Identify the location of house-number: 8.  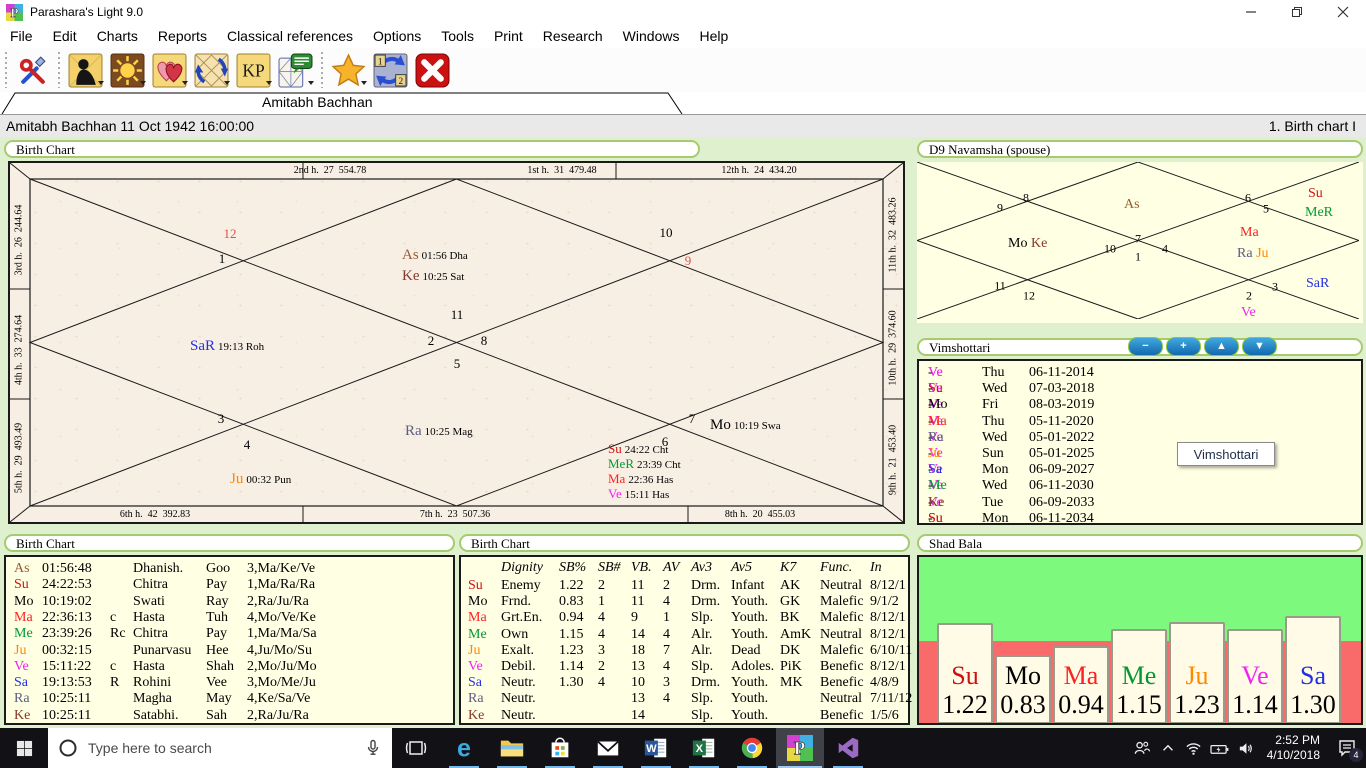
(1026, 197).